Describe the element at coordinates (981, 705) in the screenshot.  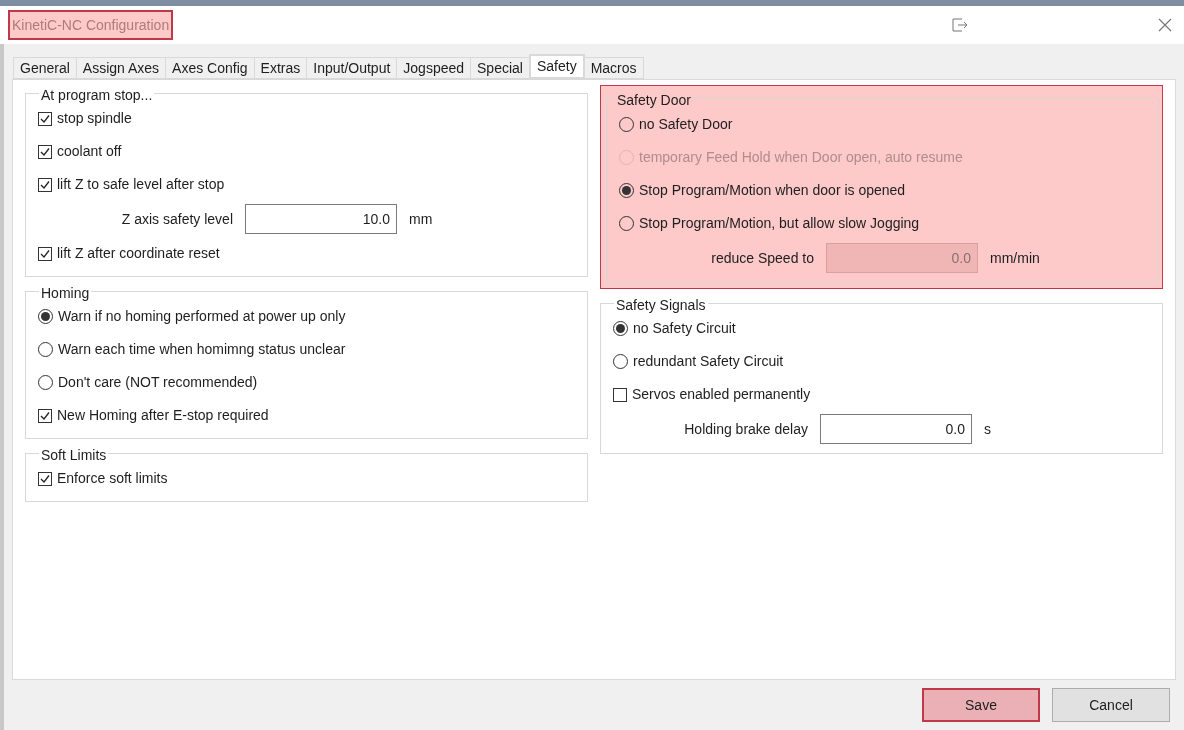
I see `dialog-button: Save` at that location.